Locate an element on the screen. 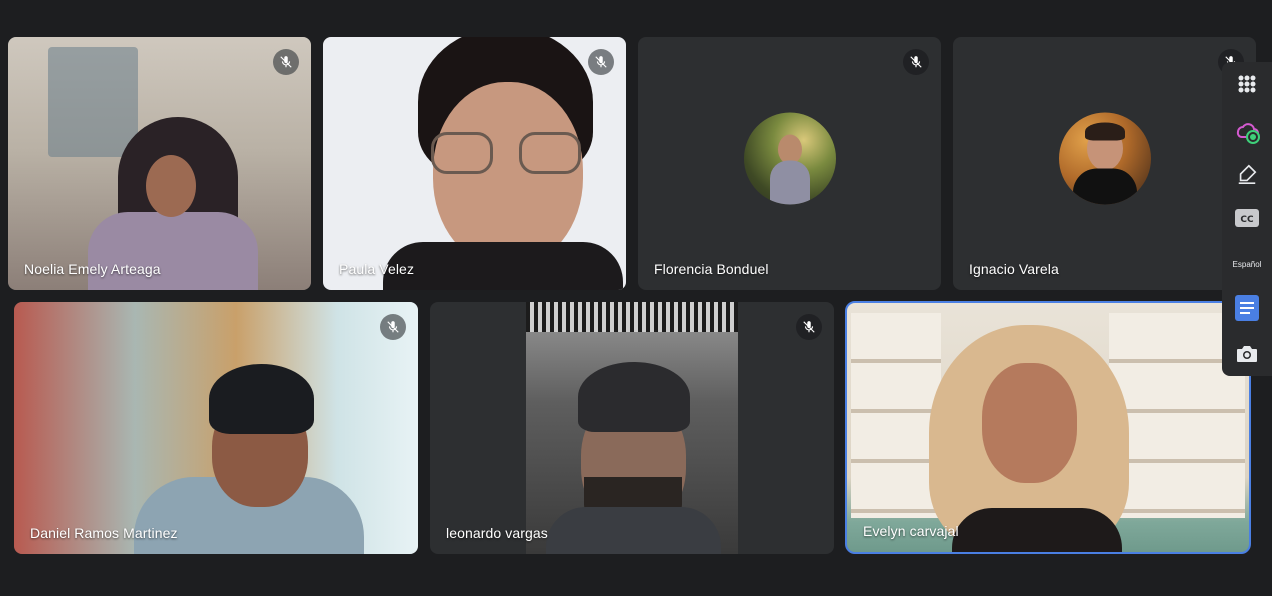 This screenshot has height=596, width=1272. language-label: Español is located at coordinates (1247, 264).